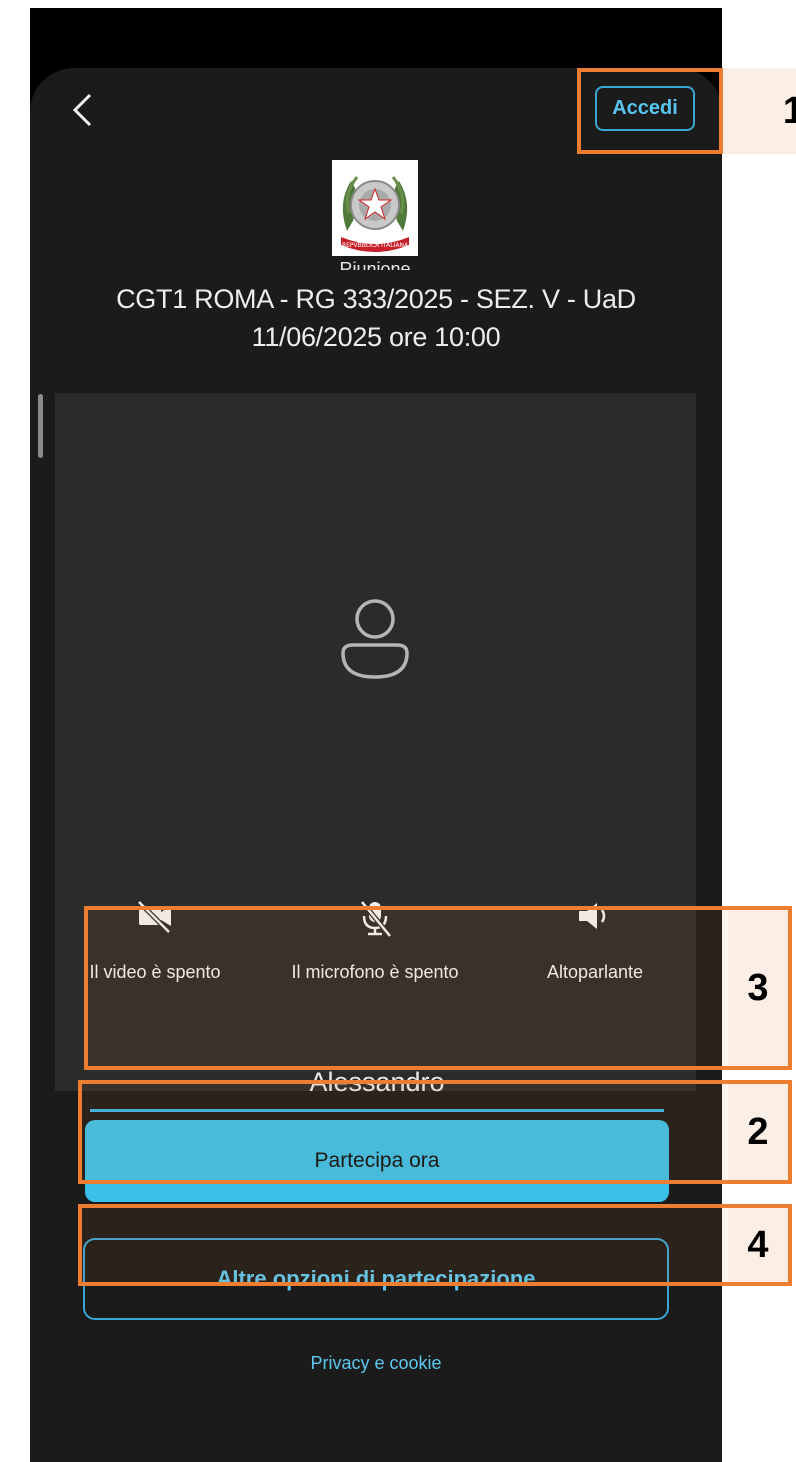 The width and height of the screenshot is (796, 1462). Describe the element at coordinates (375, 639) in the screenshot. I see `person-icon` at that location.